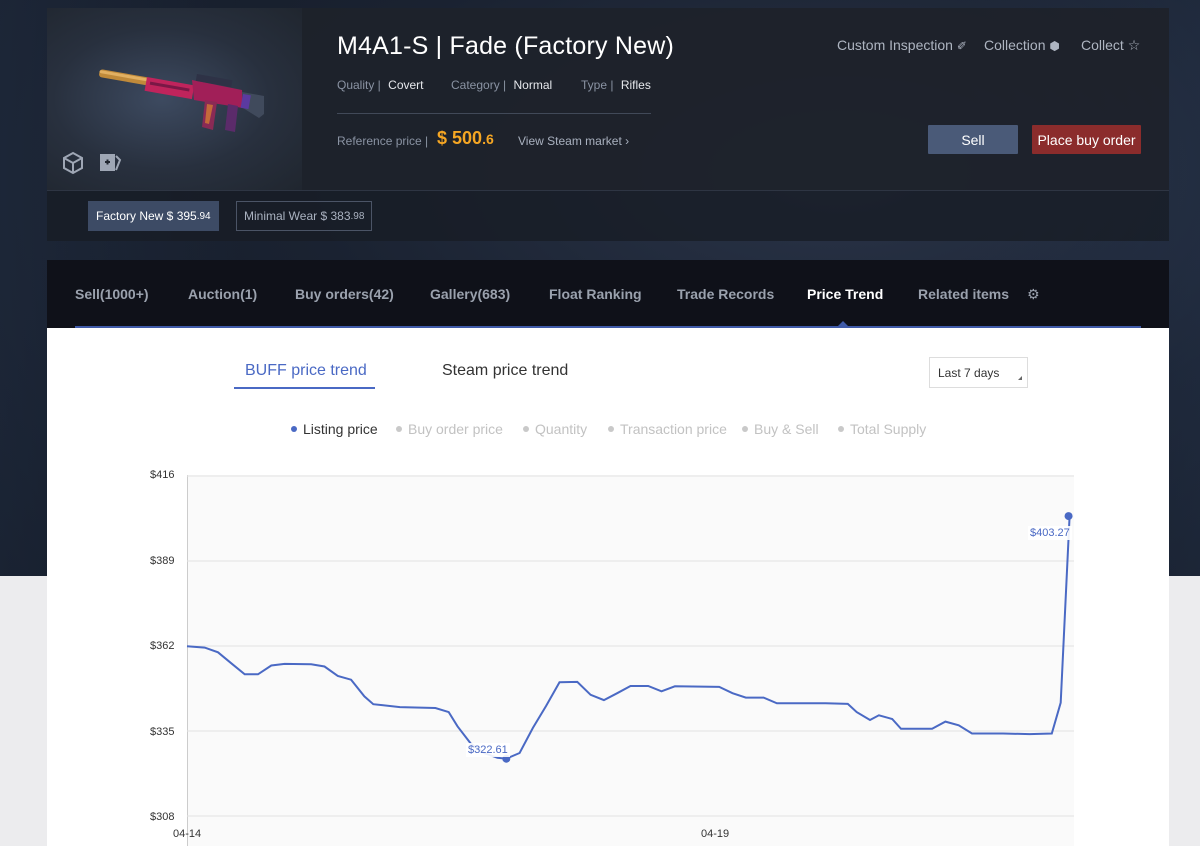  What do you see at coordinates (1068, 516) in the screenshot?
I see `last-price-point` at bounding box center [1068, 516].